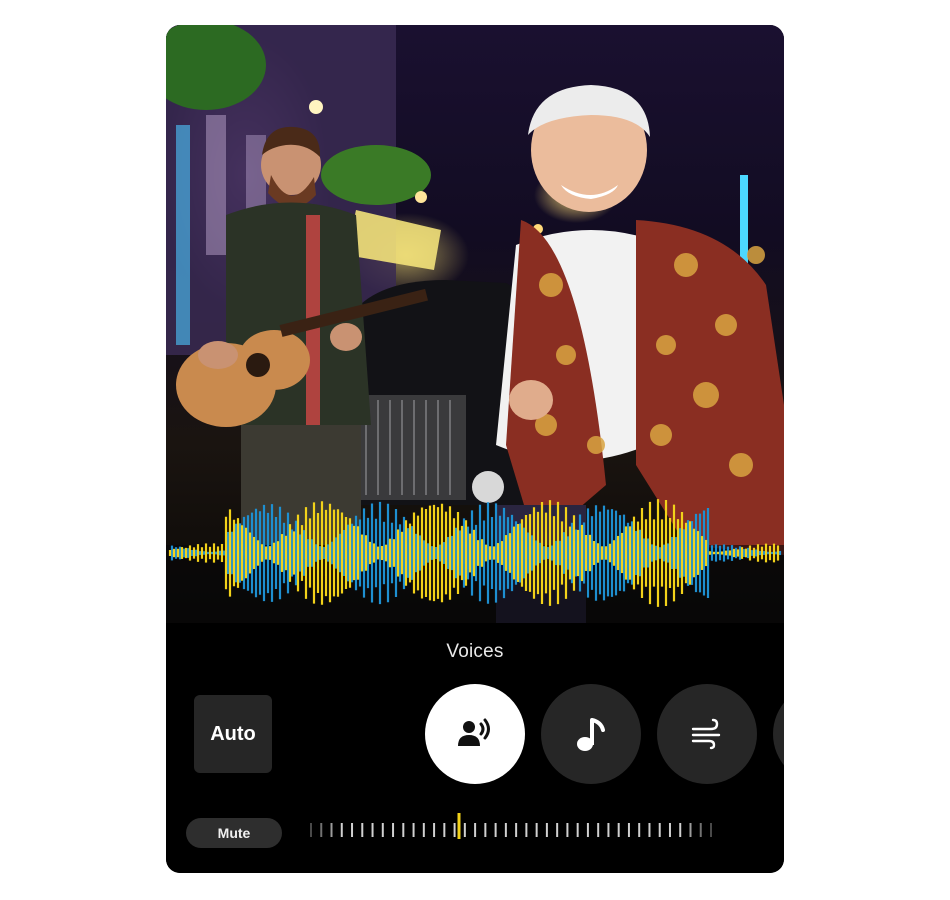 The image size is (950, 900). I want to click on music-note-icon, so click(591, 734).